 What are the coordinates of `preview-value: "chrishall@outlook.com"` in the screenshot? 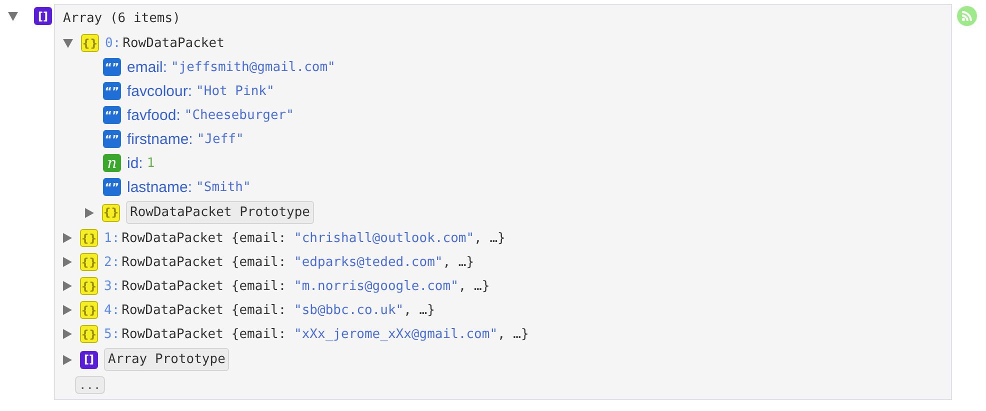 It's located at (384, 238).